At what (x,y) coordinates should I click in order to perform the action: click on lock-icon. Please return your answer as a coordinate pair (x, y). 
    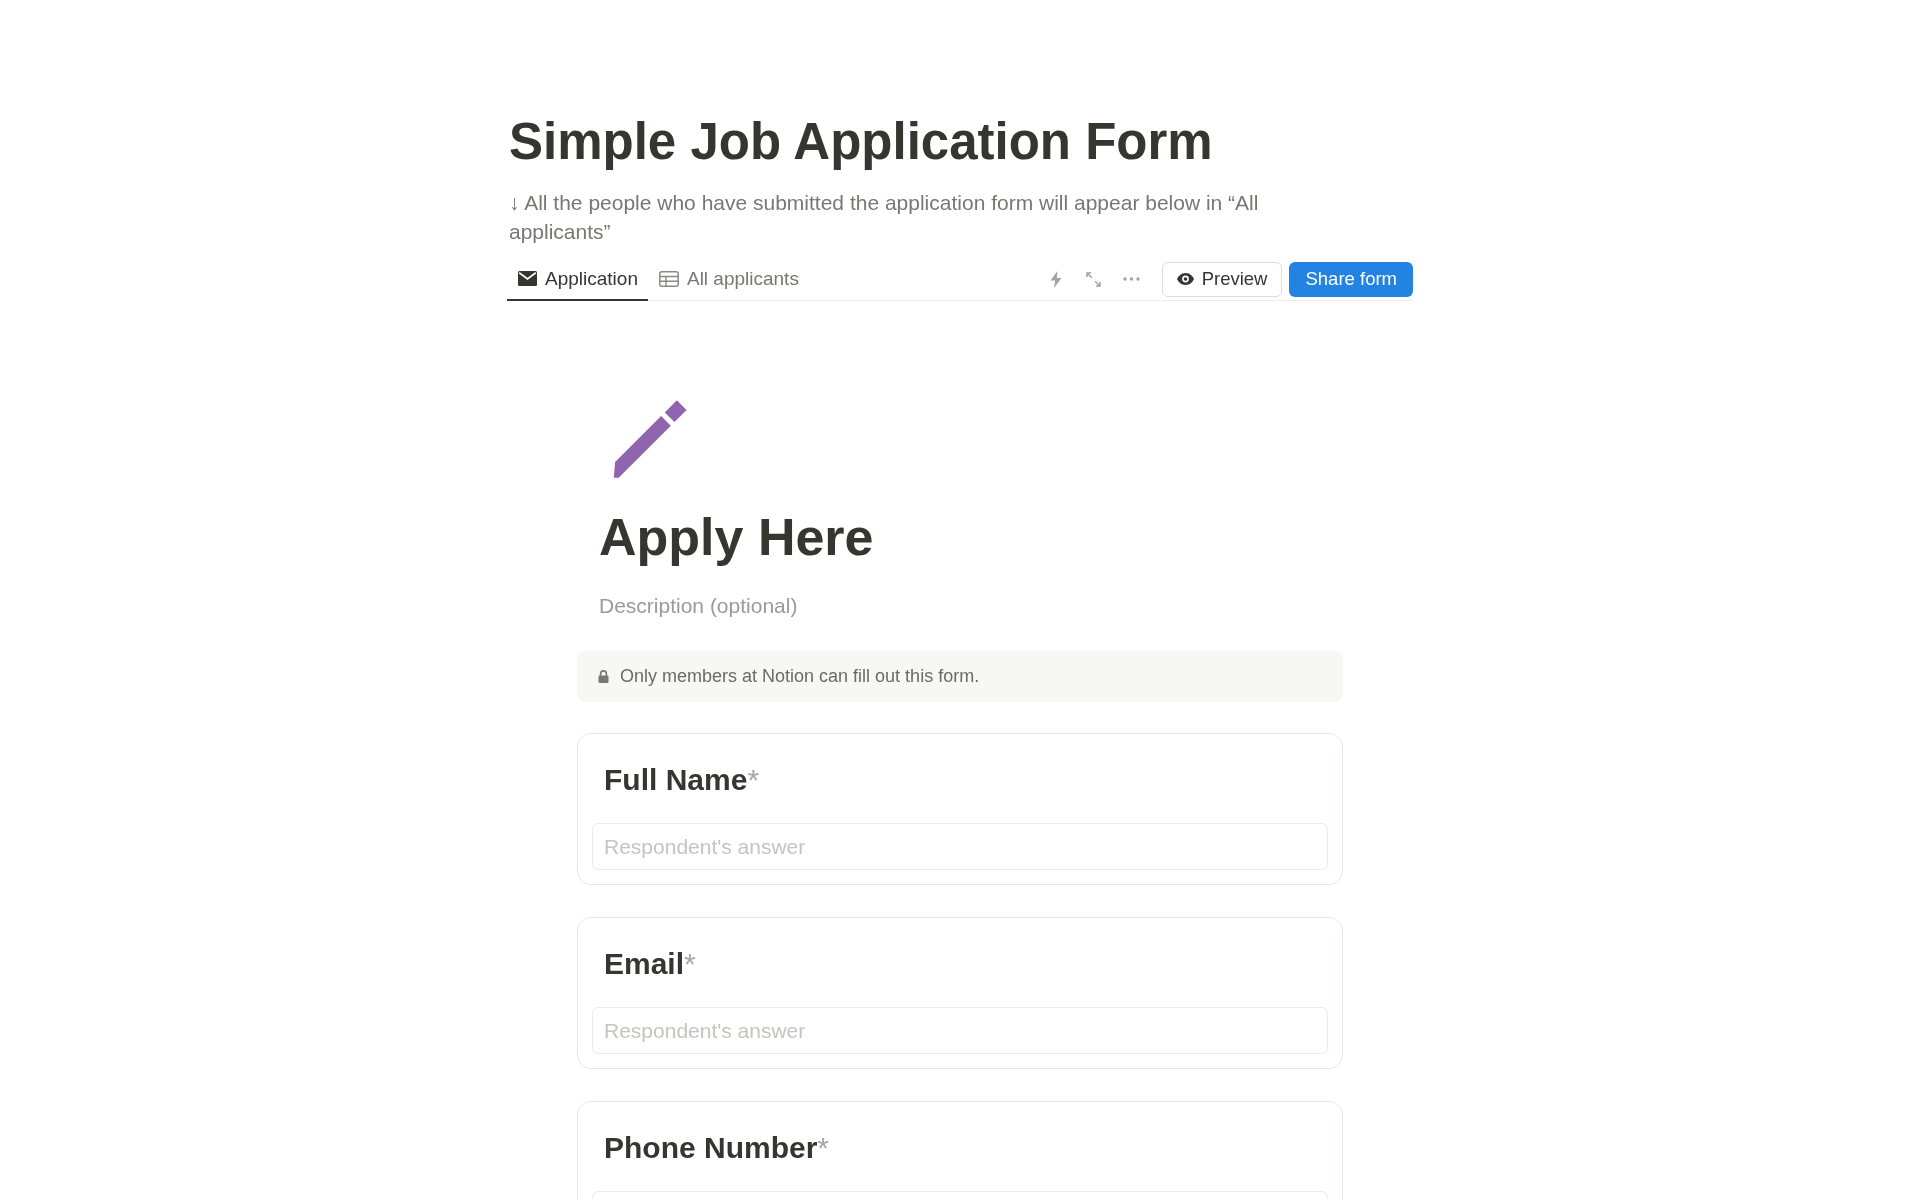
    Looking at the image, I should click on (603, 676).